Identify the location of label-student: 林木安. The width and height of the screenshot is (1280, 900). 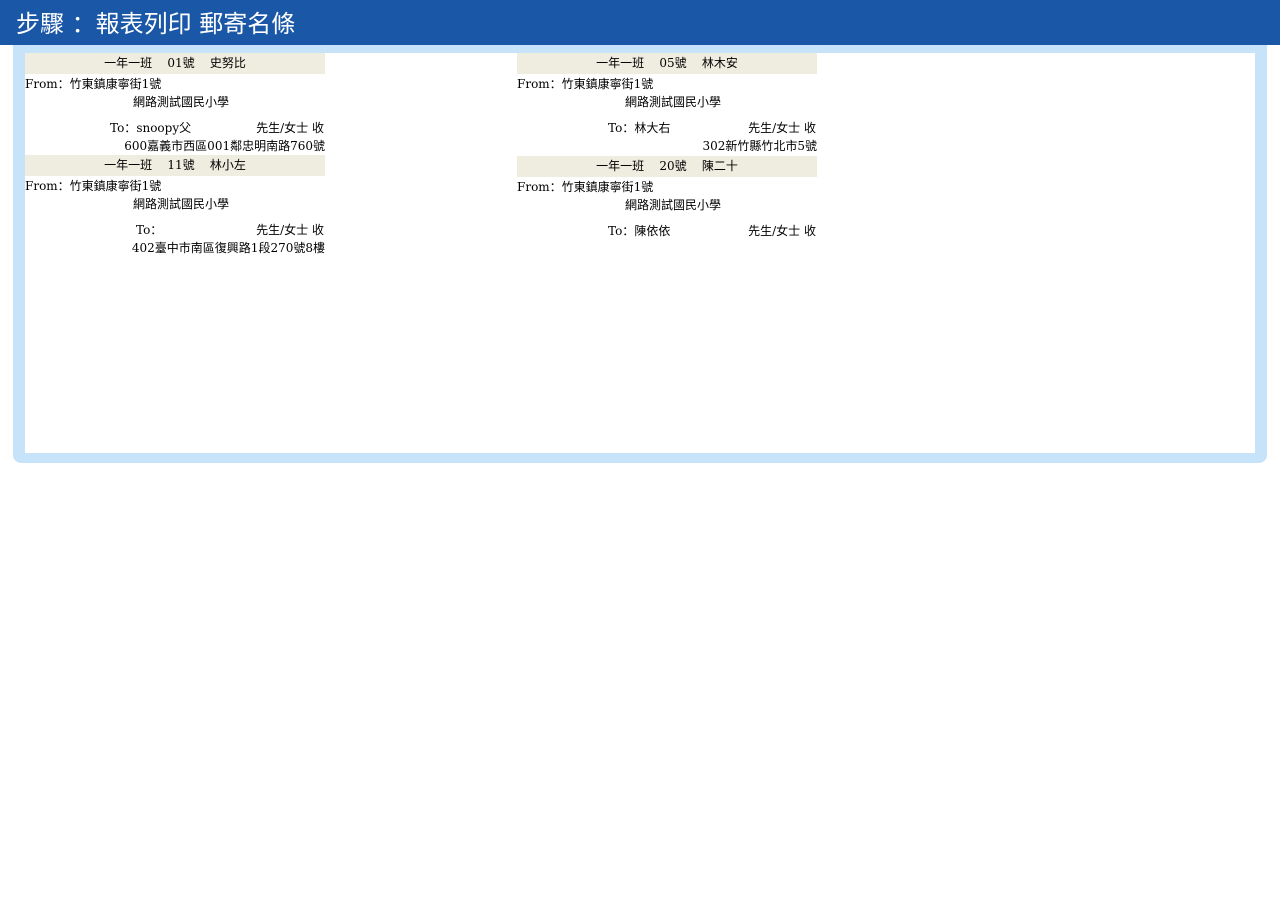
(719, 63).